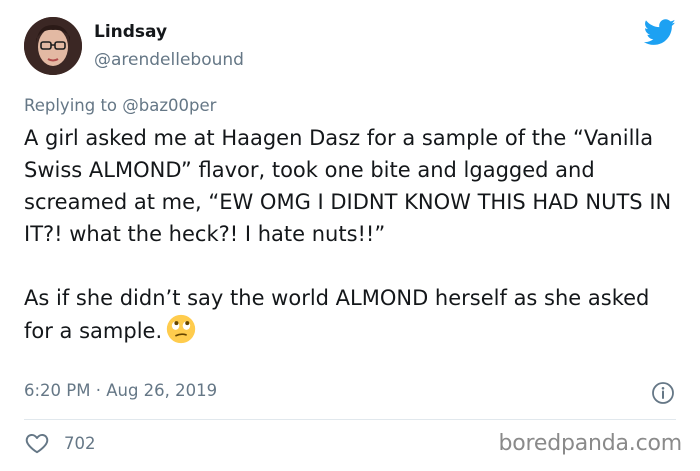 This screenshot has width=700, height=471. What do you see at coordinates (181, 329) in the screenshot?
I see `face-with-rolling-eyes-emoji` at bounding box center [181, 329].